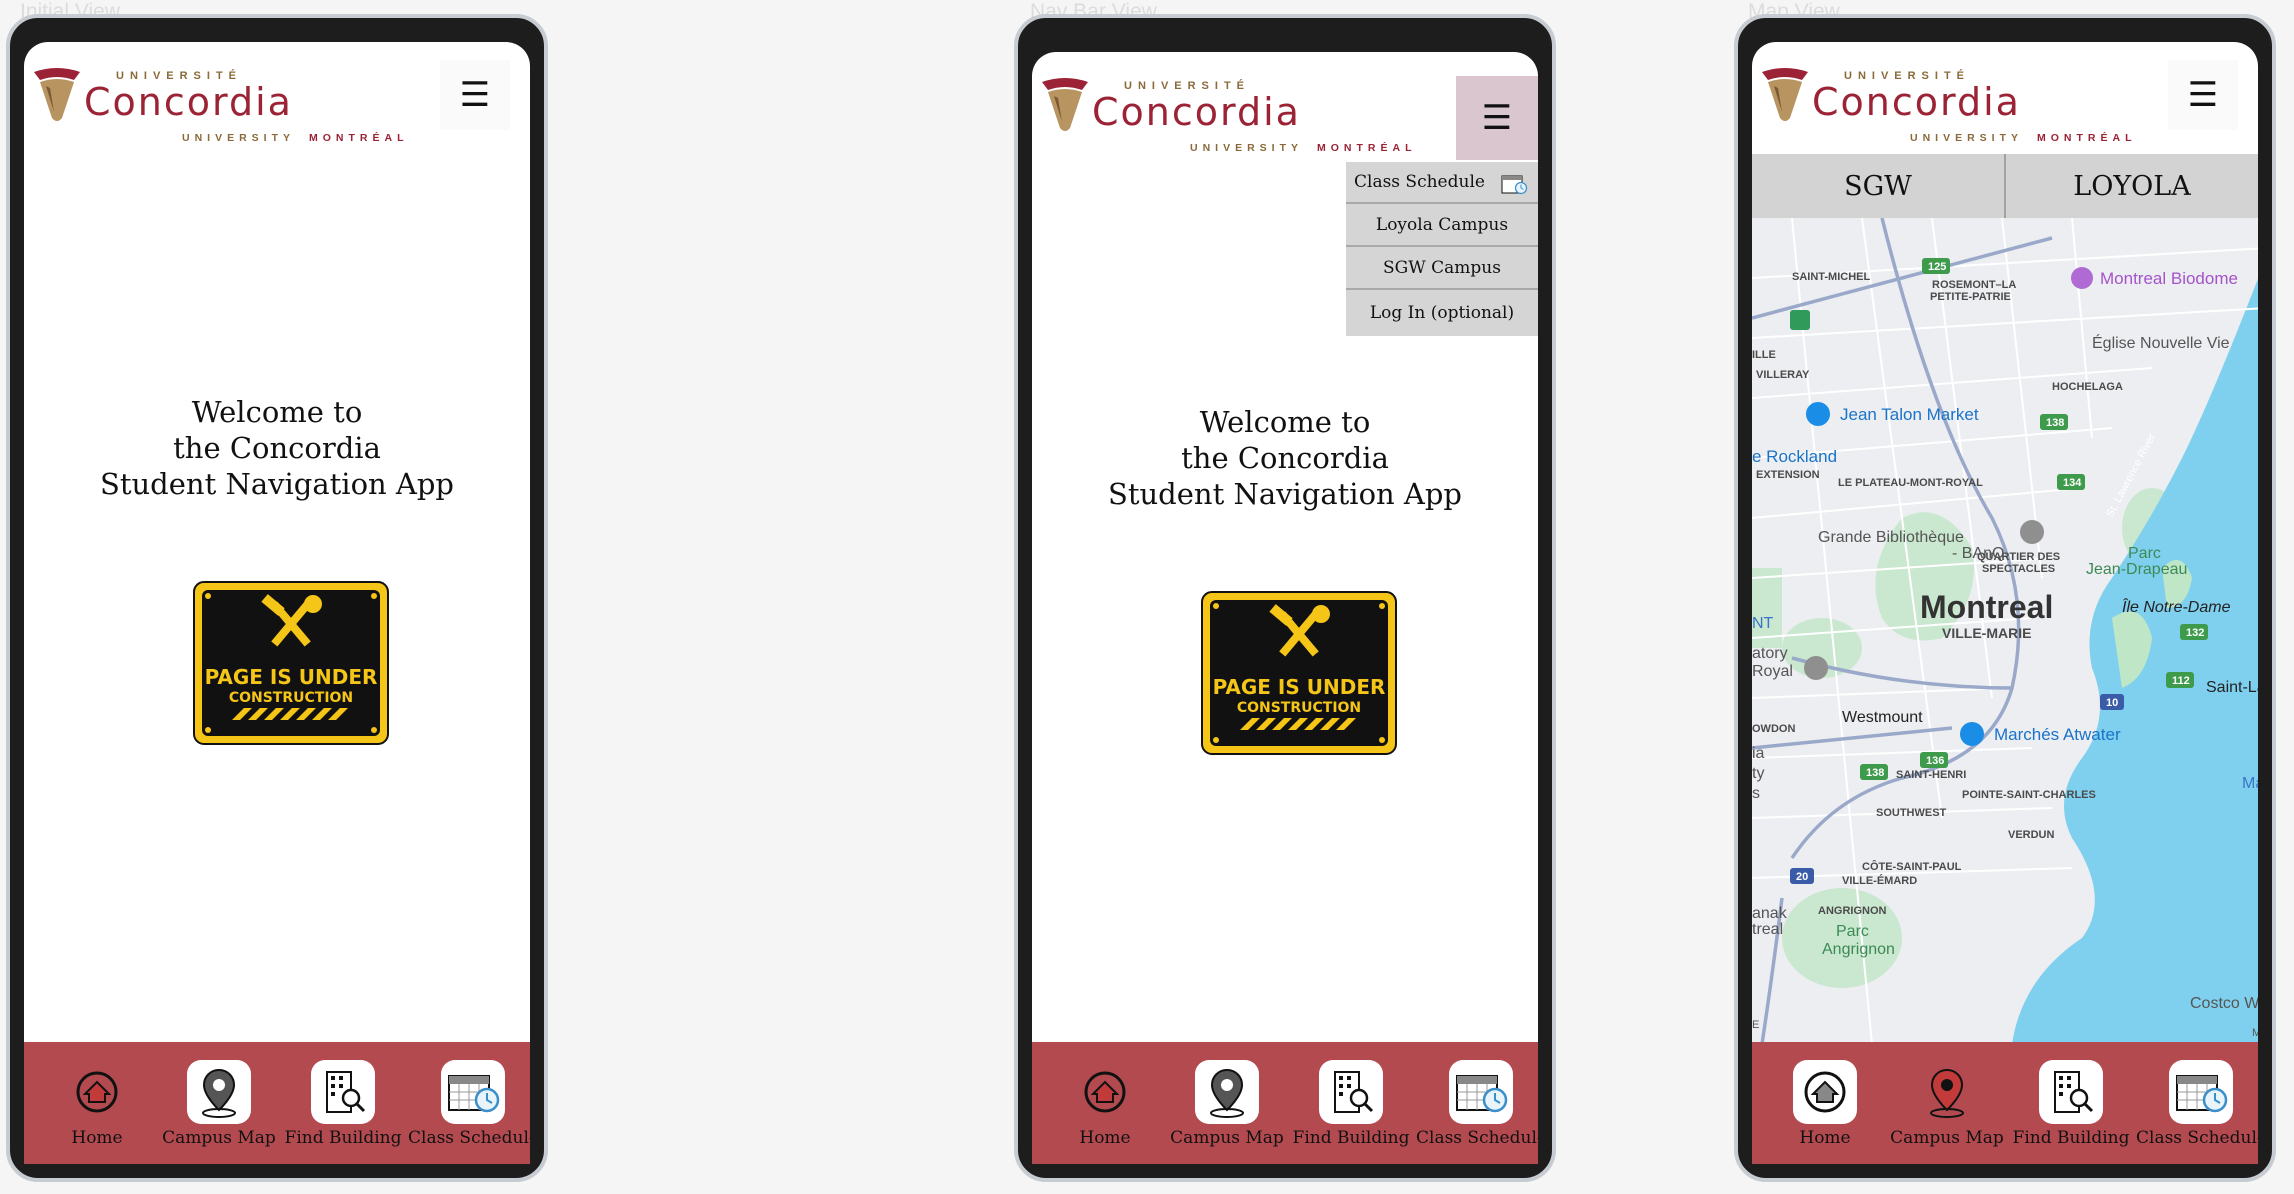 The image size is (2294, 1194). Describe the element at coordinates (2255, 1033) in the screenshot. I see `svg-text: M` at that location.